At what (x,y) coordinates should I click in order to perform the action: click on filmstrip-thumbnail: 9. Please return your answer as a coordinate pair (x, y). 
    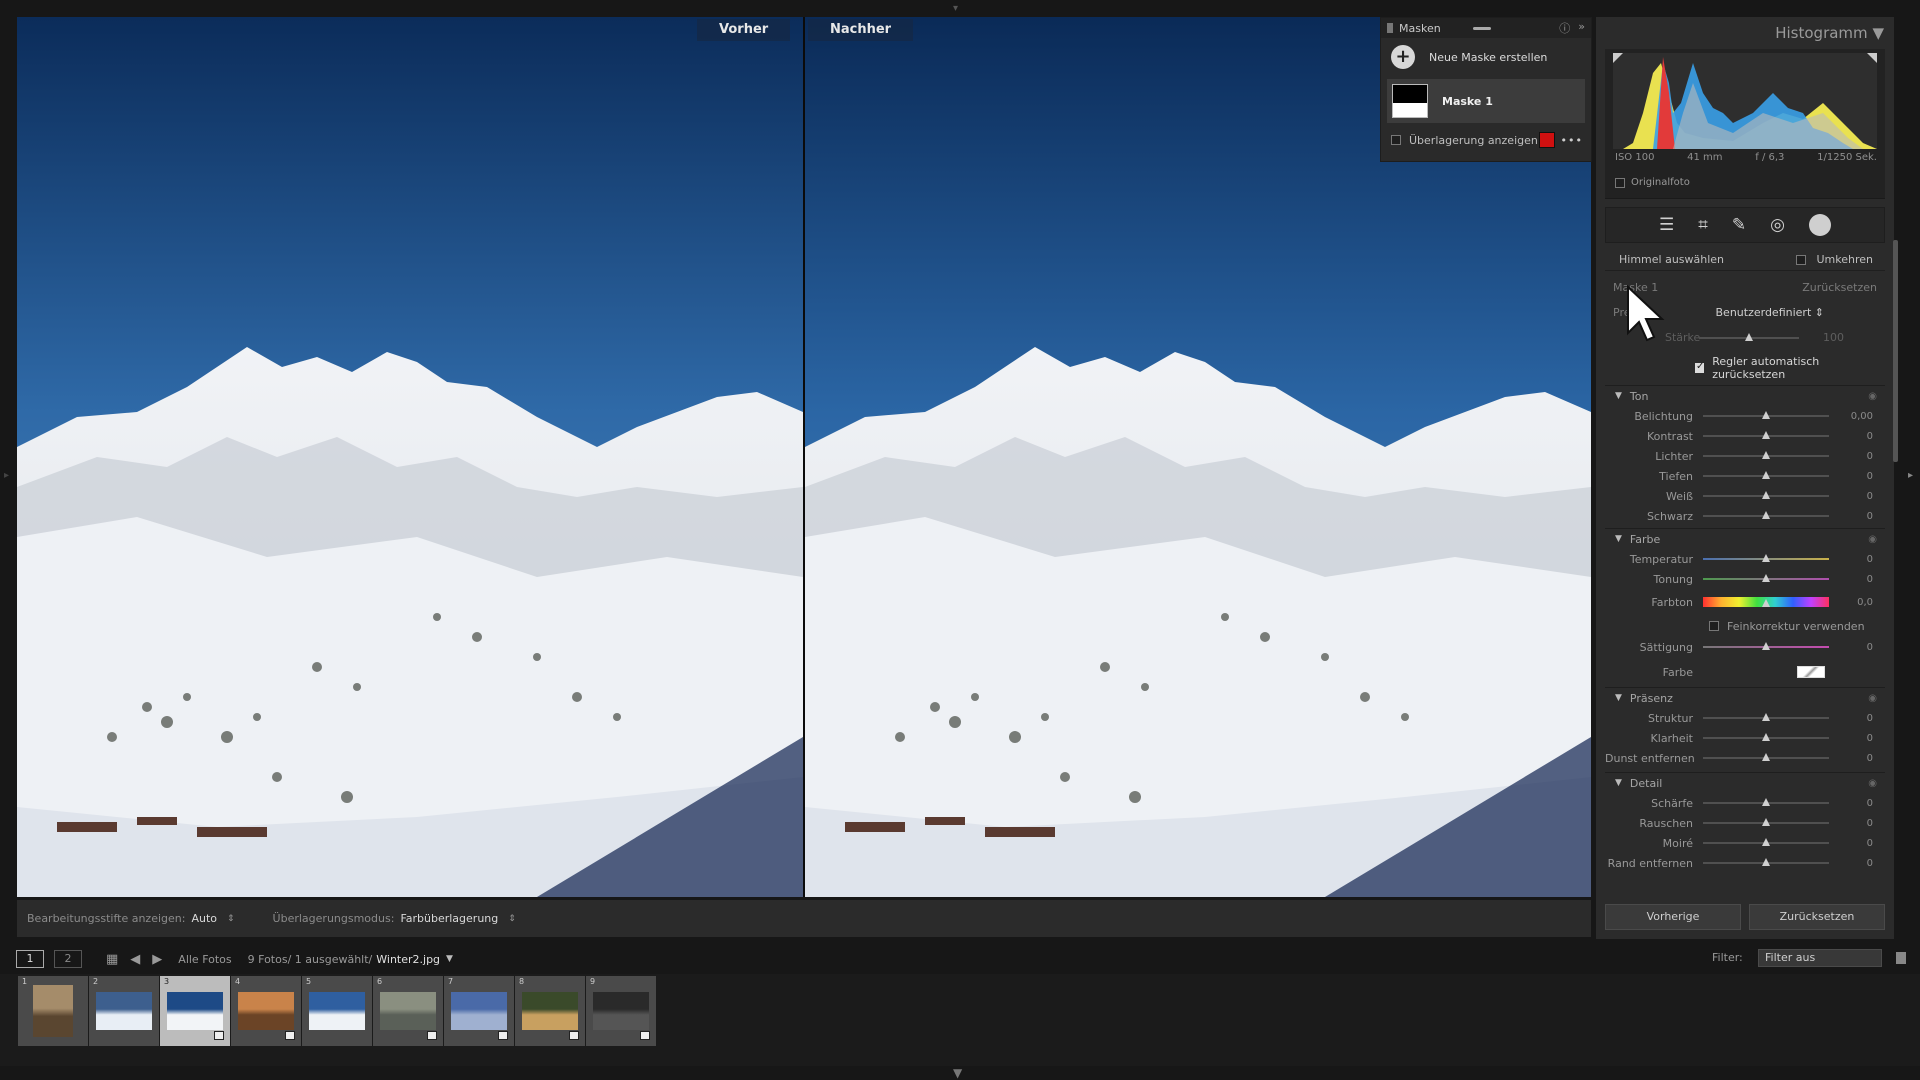
    Looking at the image, I should click on (621, 1011).